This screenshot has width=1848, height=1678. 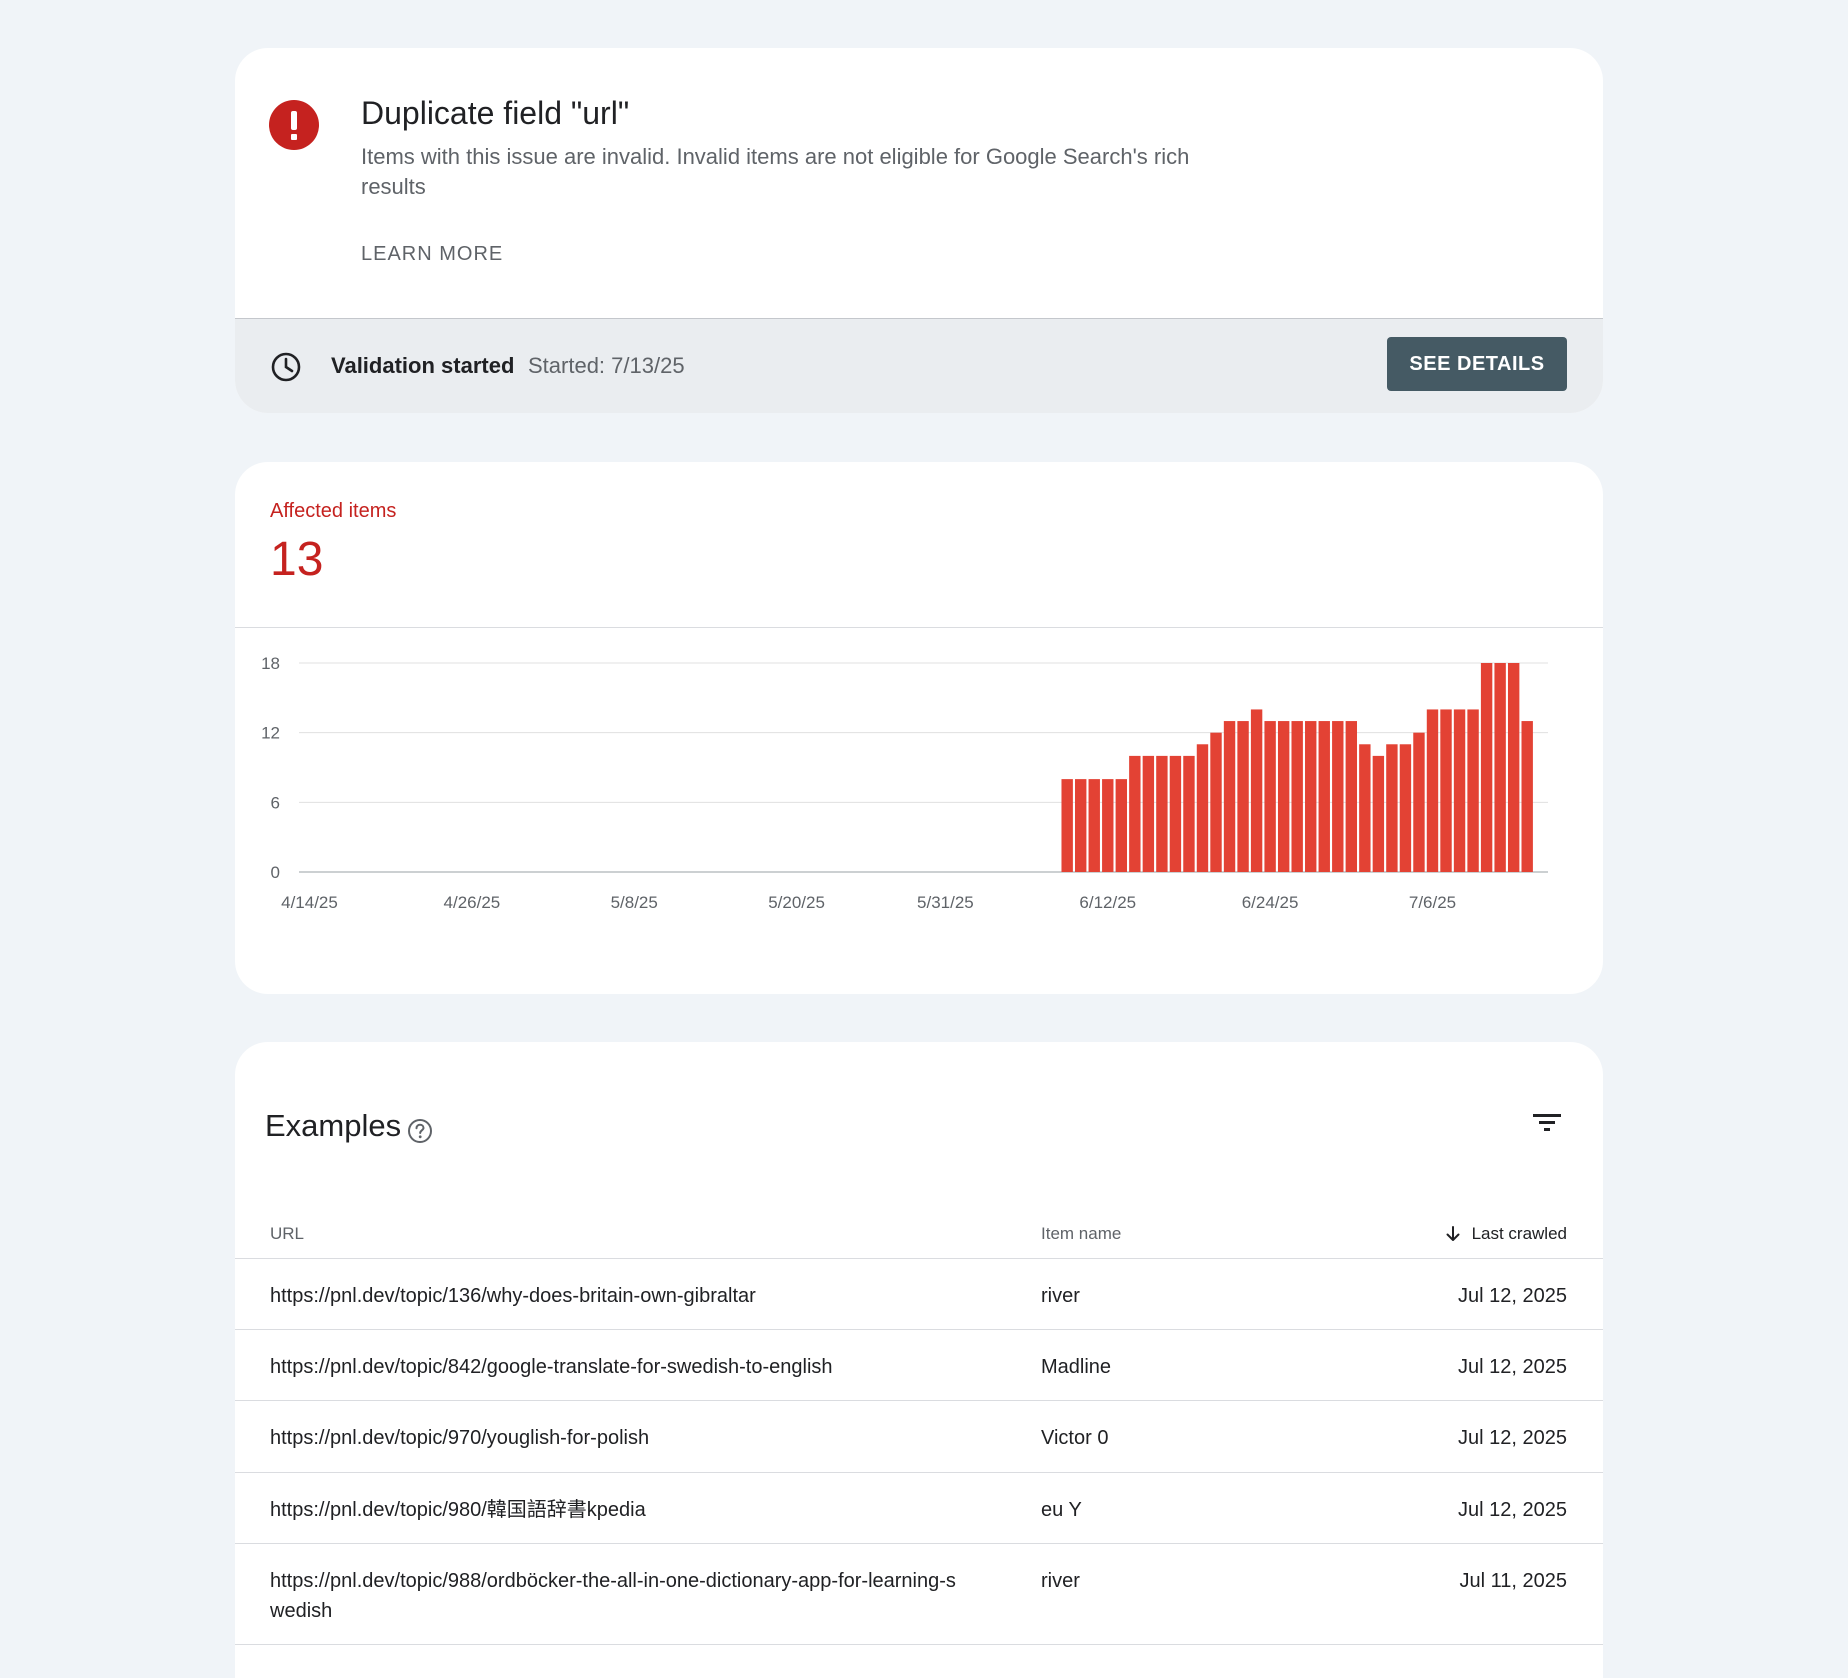 I want to click on affected-items-count: 13, so click(x=297, y=559).